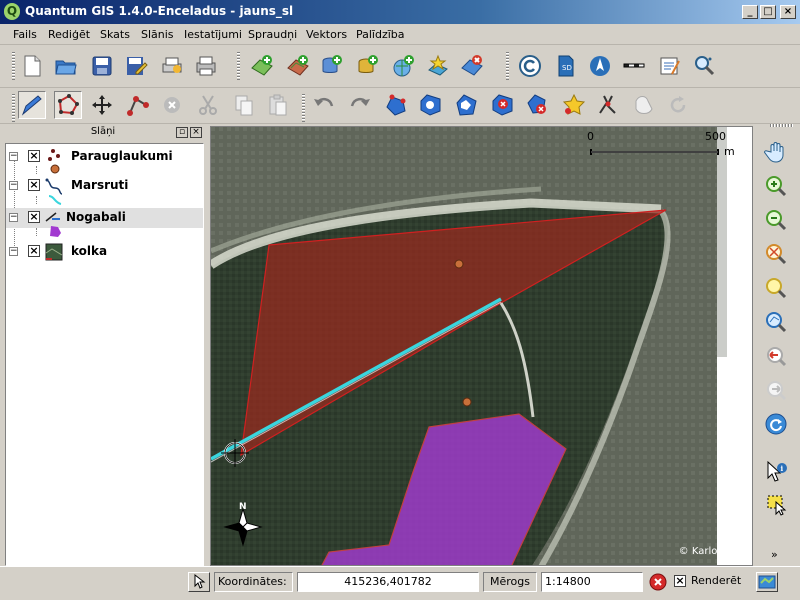  I want to click on scalebar-icon, so click(634, 65).